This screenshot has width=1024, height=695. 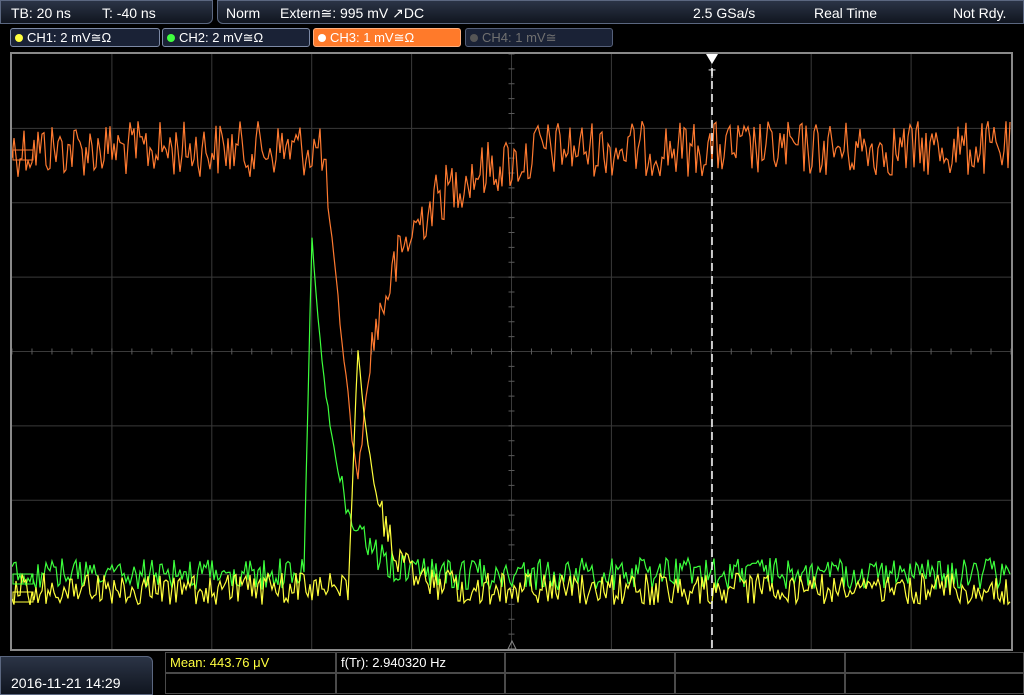 I want to click on measure-freq: f(Tr): 2.940320 Hz, so click(x=420, y=662).